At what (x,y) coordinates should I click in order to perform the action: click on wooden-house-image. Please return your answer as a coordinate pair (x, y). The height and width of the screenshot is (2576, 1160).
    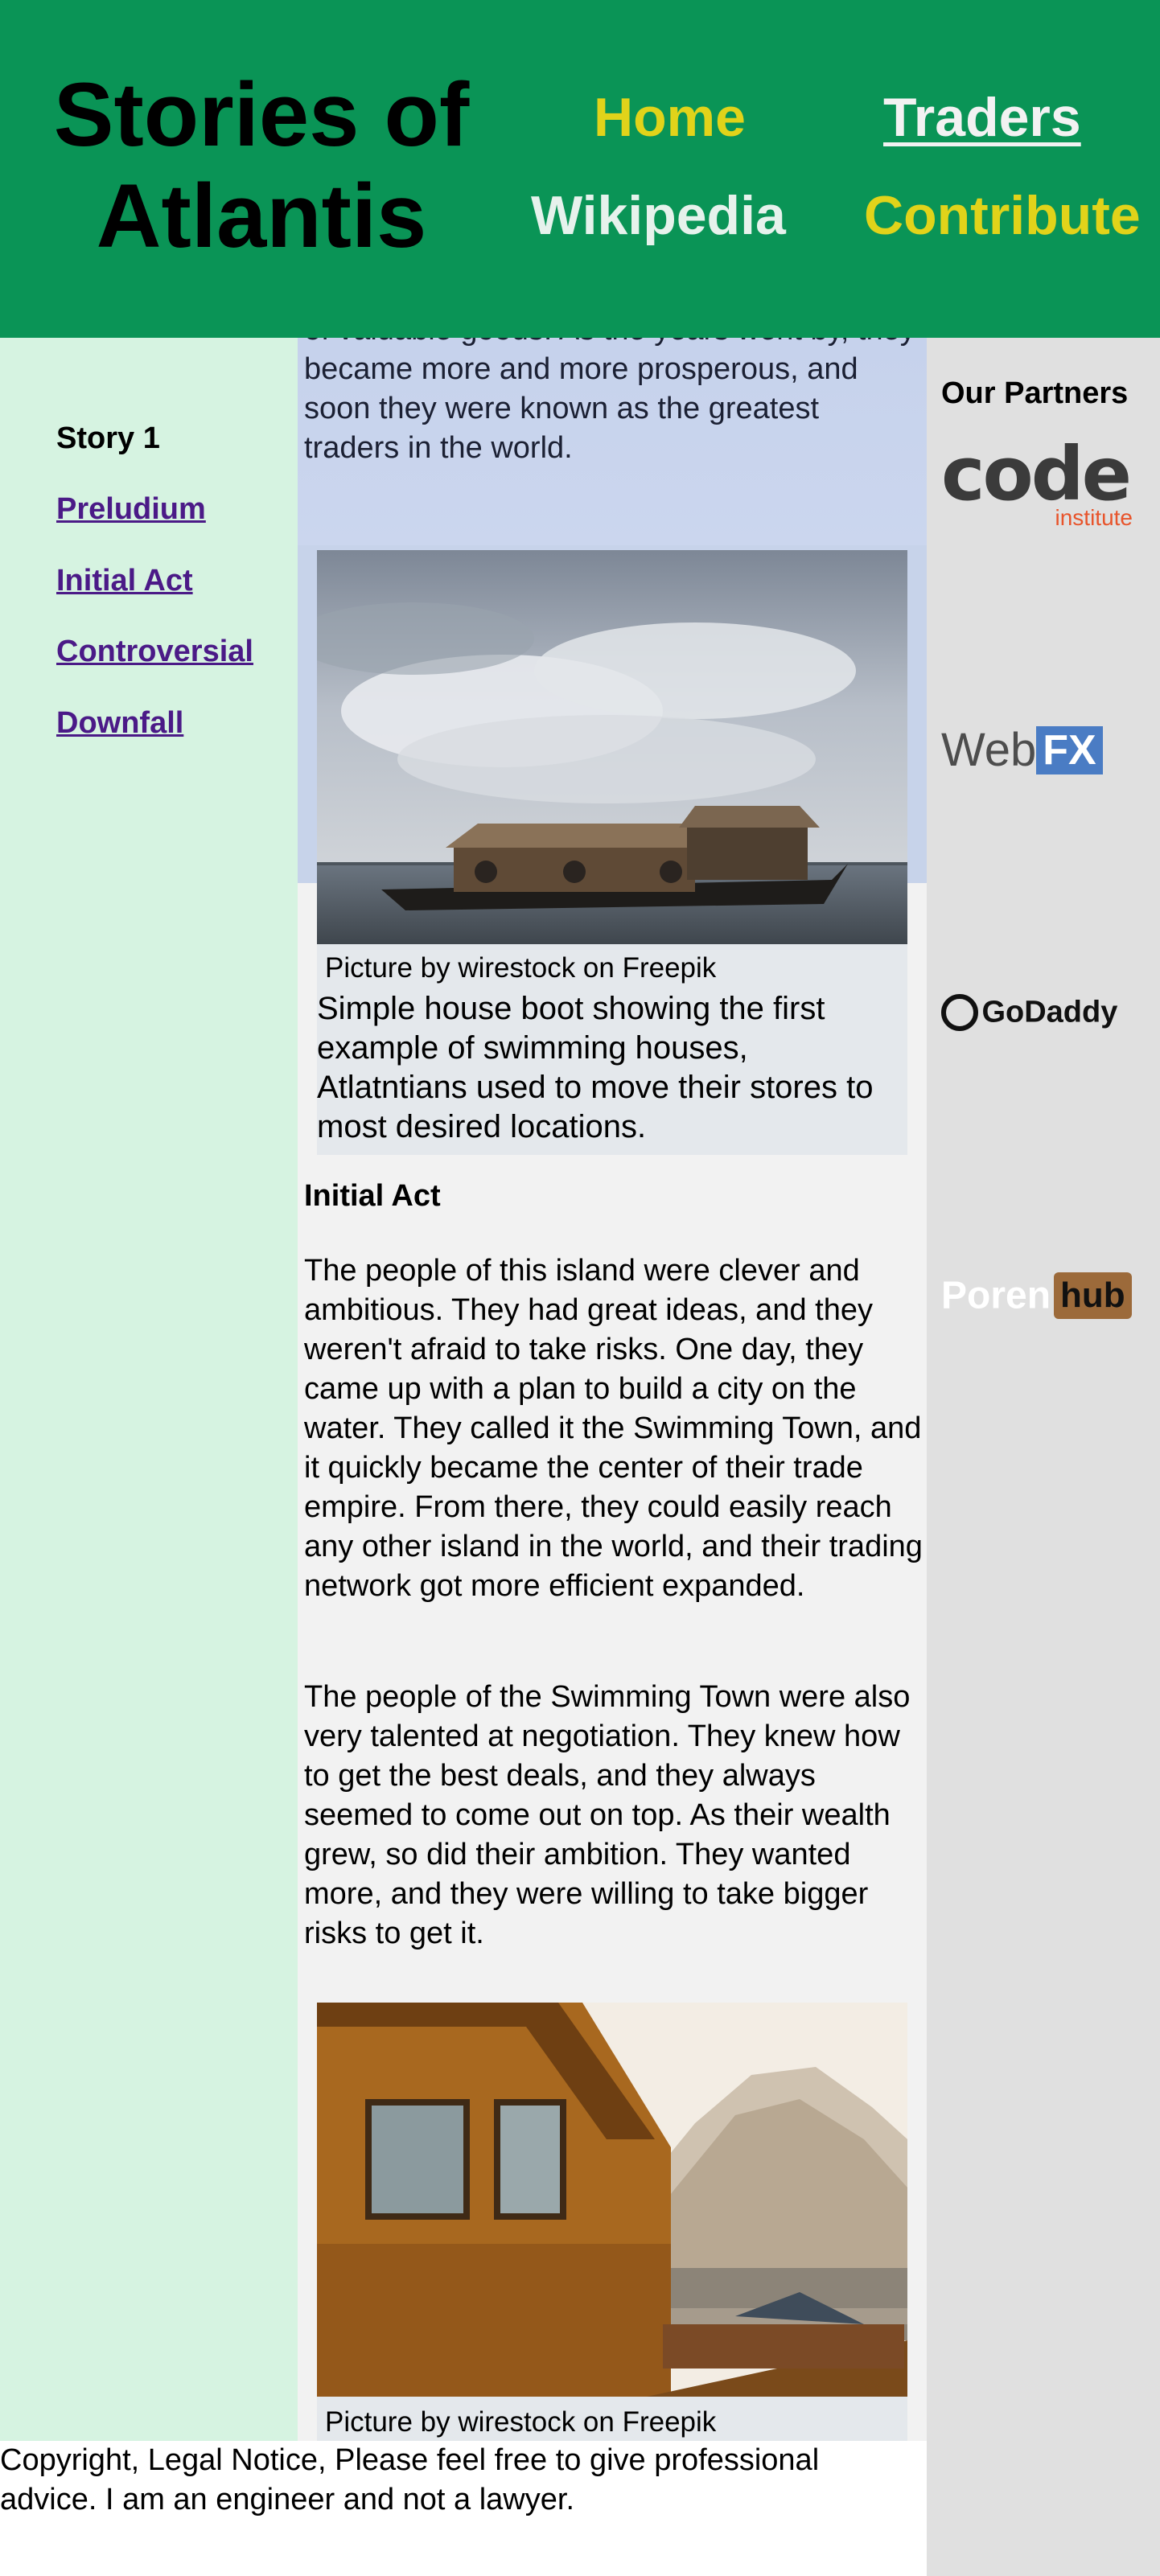
    Looking at the image, I should click on (612, 2200).